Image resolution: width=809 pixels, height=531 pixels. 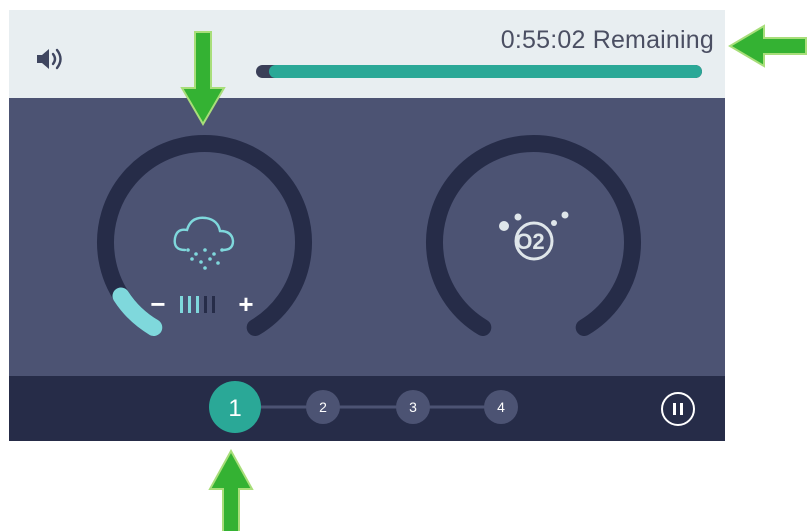 What do you see at coordinates (367, 54) in the screenshot?
I see `status-bar: 0:55:02 Remaining` at bounding box center [367, 54].